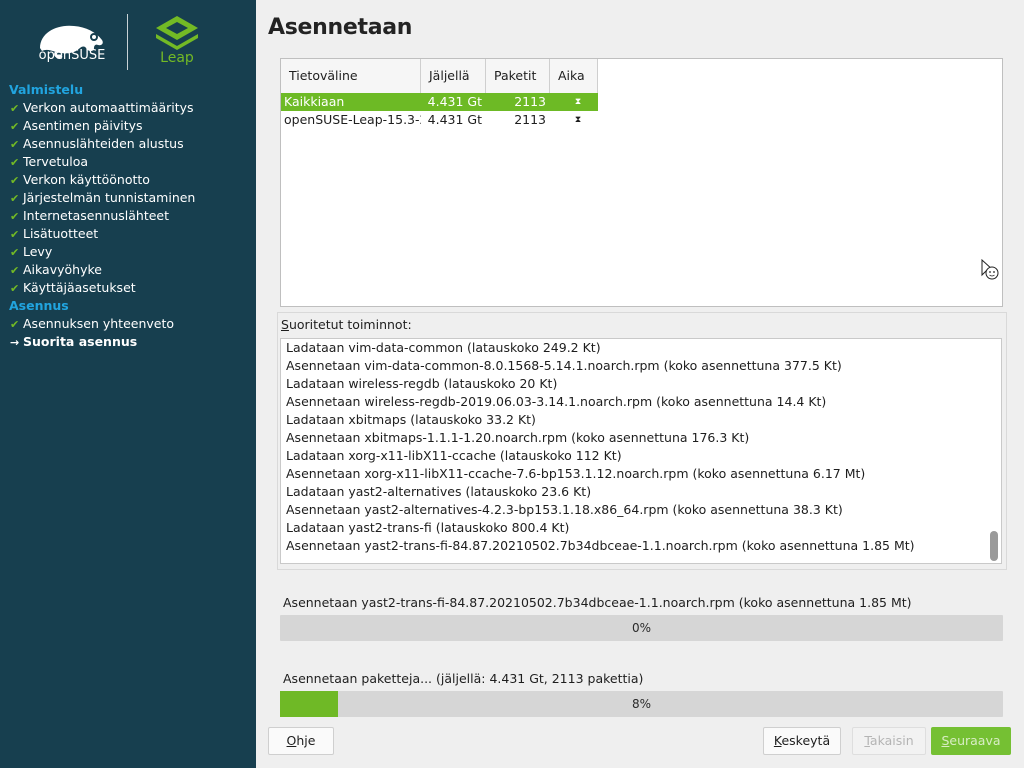 This screenshot has width=1024, height=768. What do you see at coordinates (79, 287) in the screenshot?
I see `step-item-label: Käyttäjäasetukset` at bounding box center [79, 287].